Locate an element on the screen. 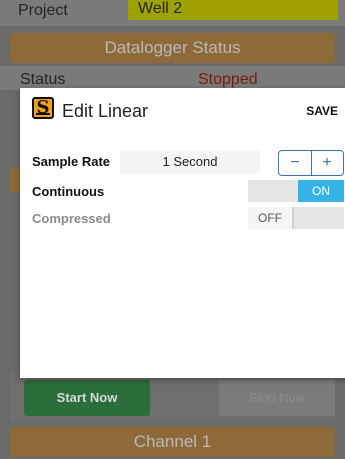 Image resolution: width=345 pixels, height=459 pixels. continuous-toggle: ON is located at coordinates (296, 191).